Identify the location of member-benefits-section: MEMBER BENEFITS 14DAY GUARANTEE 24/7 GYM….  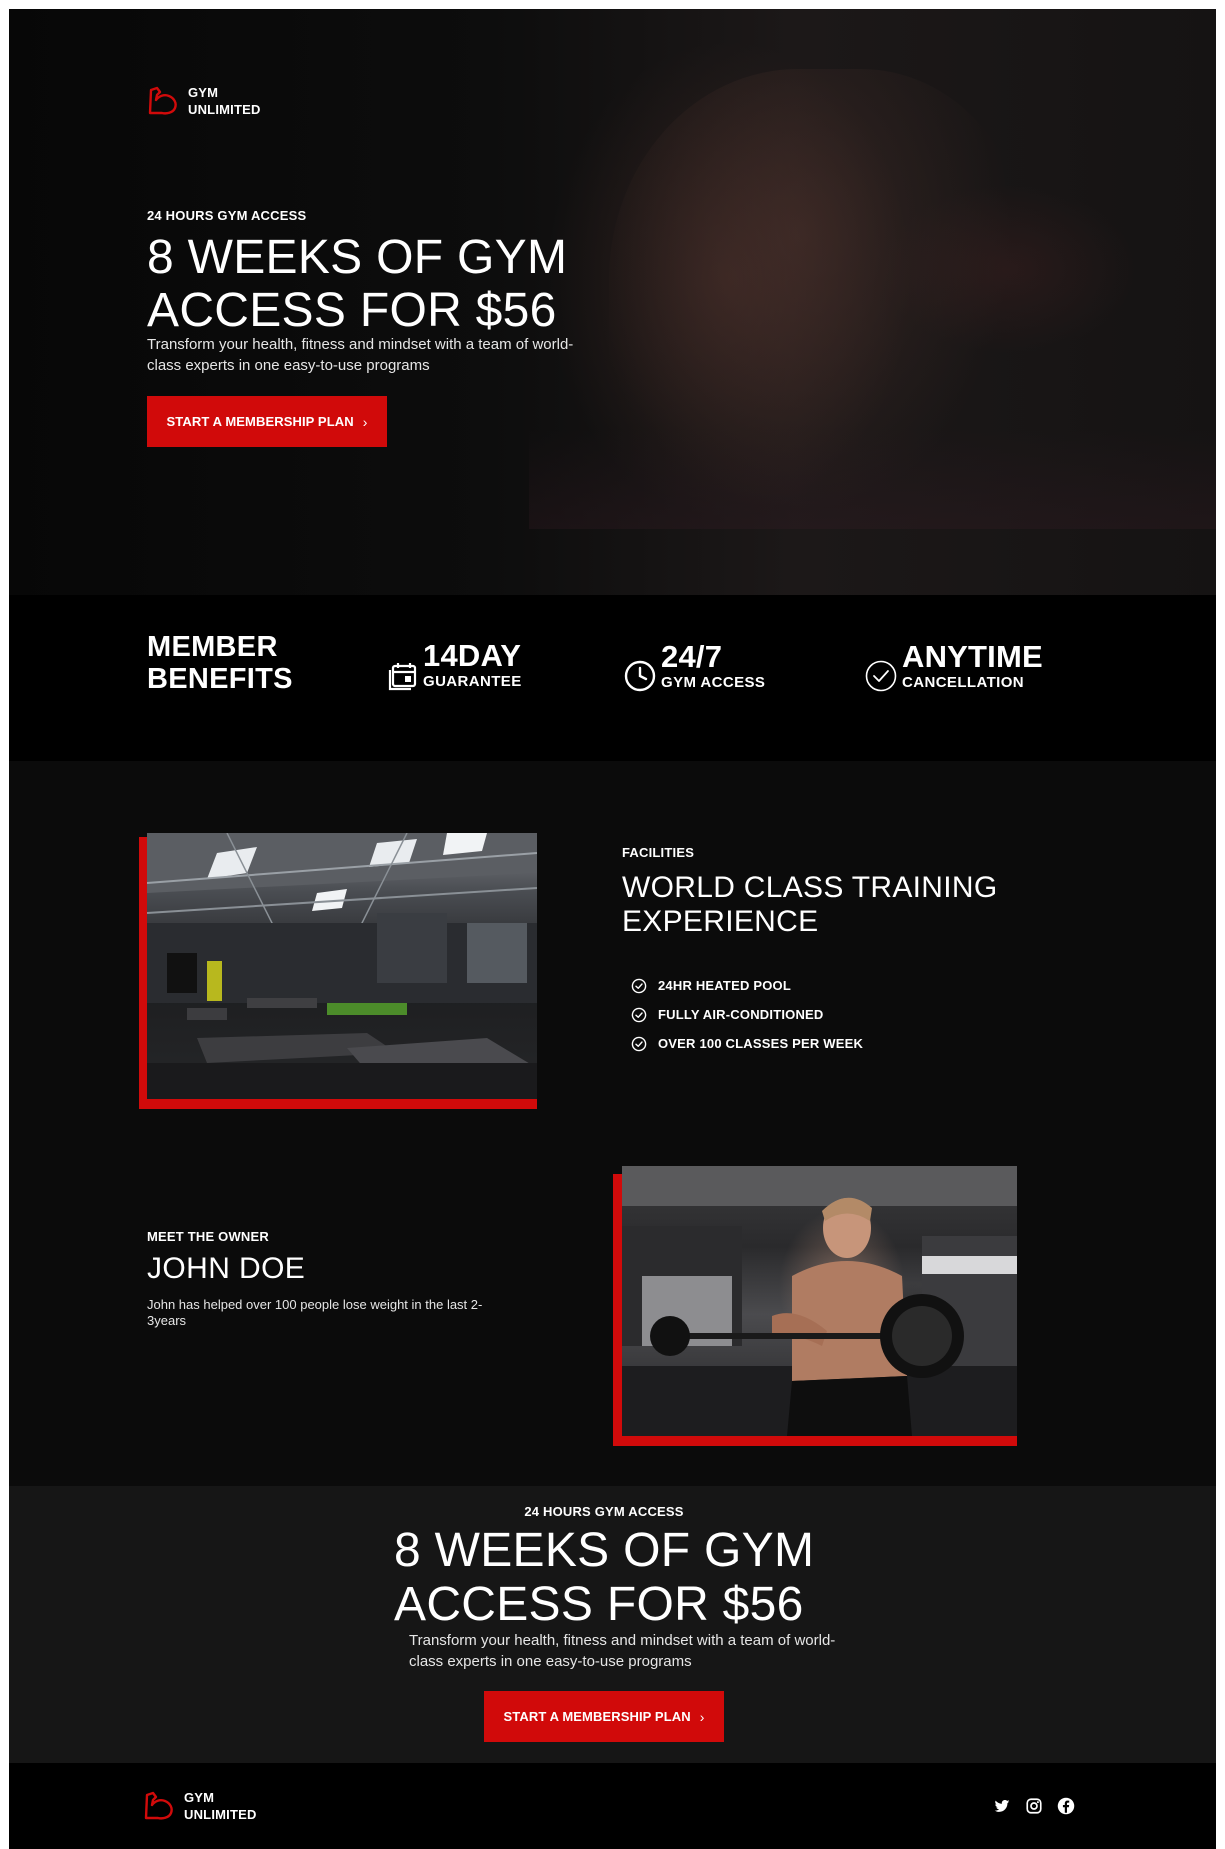
(612, 678).